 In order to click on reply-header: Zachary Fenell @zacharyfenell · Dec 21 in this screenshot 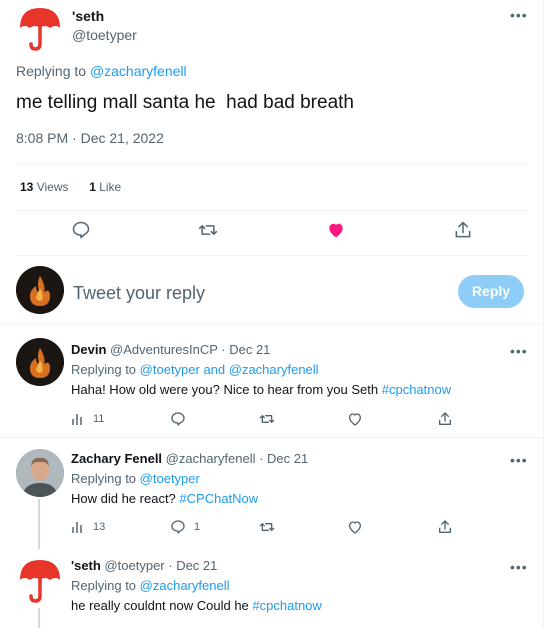, I will do `click(189, 458)`.